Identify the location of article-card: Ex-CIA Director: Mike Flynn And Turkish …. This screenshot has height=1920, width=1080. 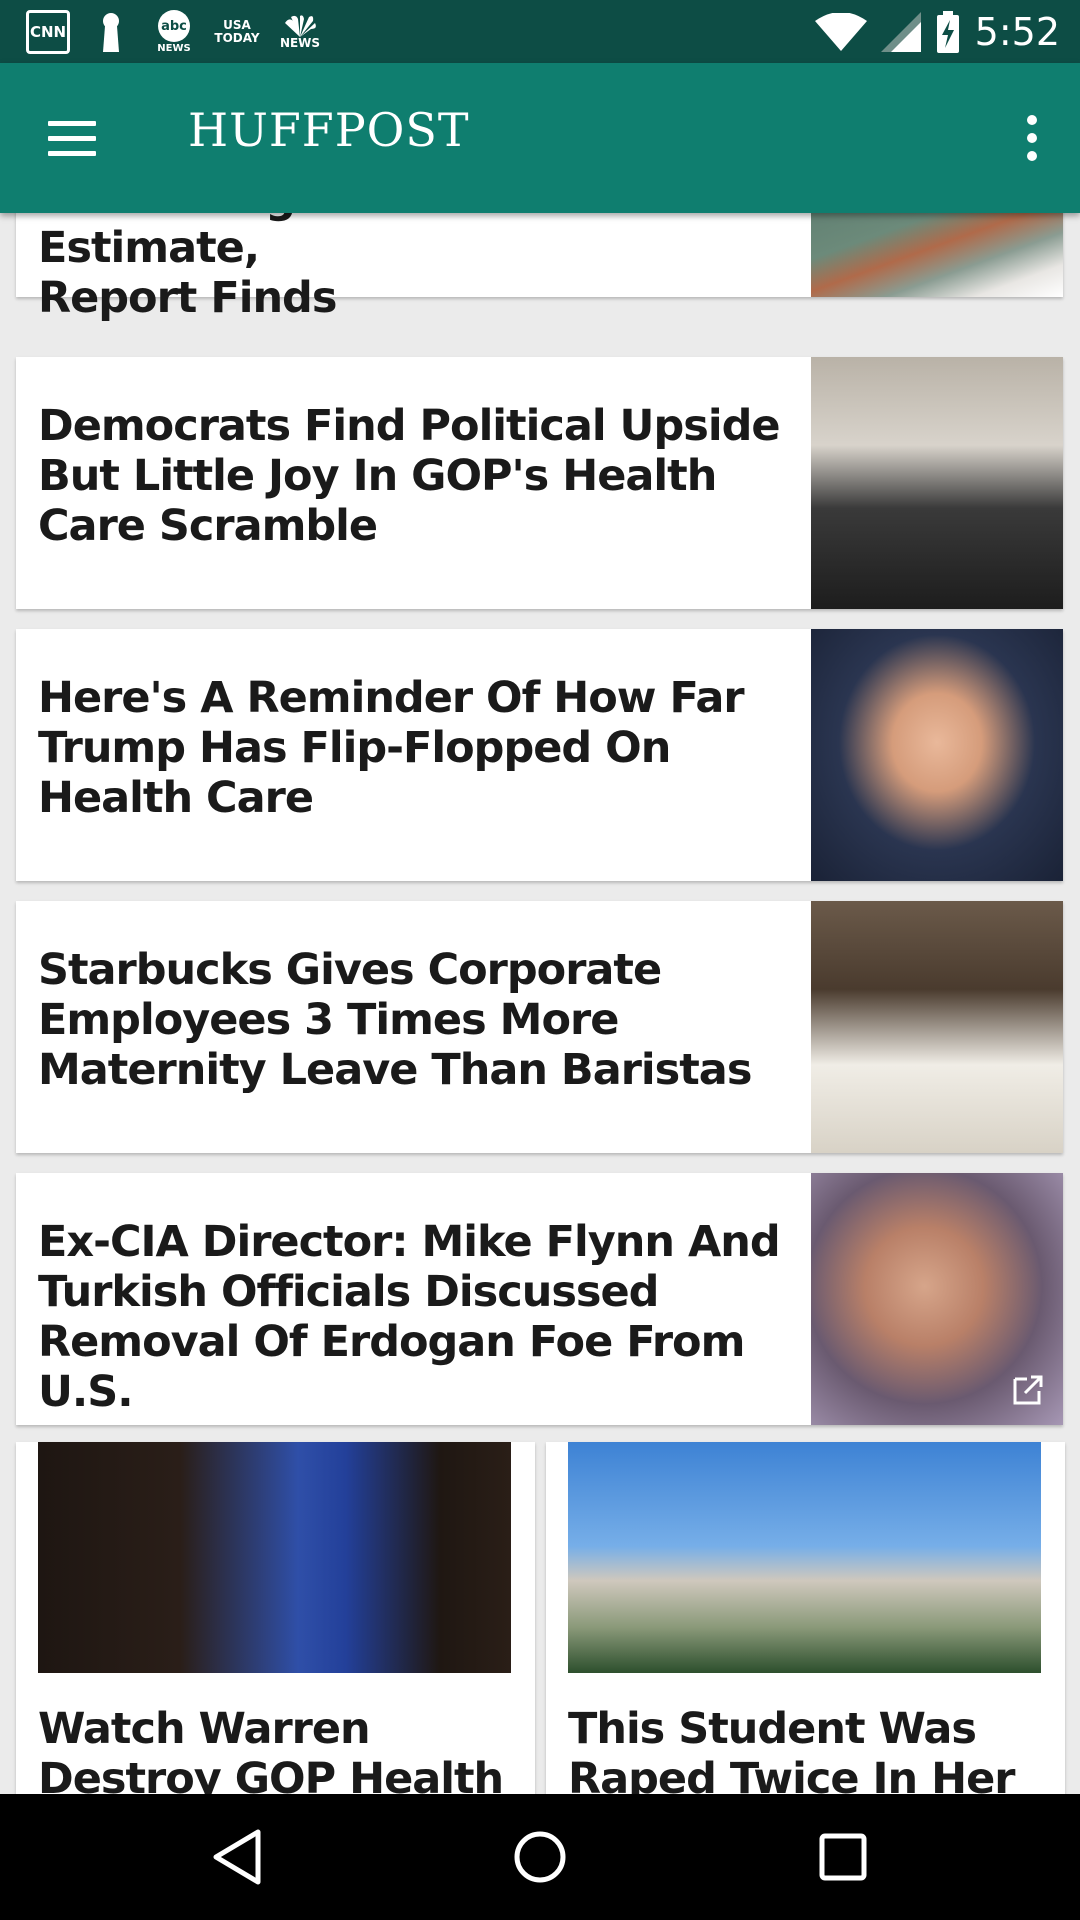
(539, 1299).